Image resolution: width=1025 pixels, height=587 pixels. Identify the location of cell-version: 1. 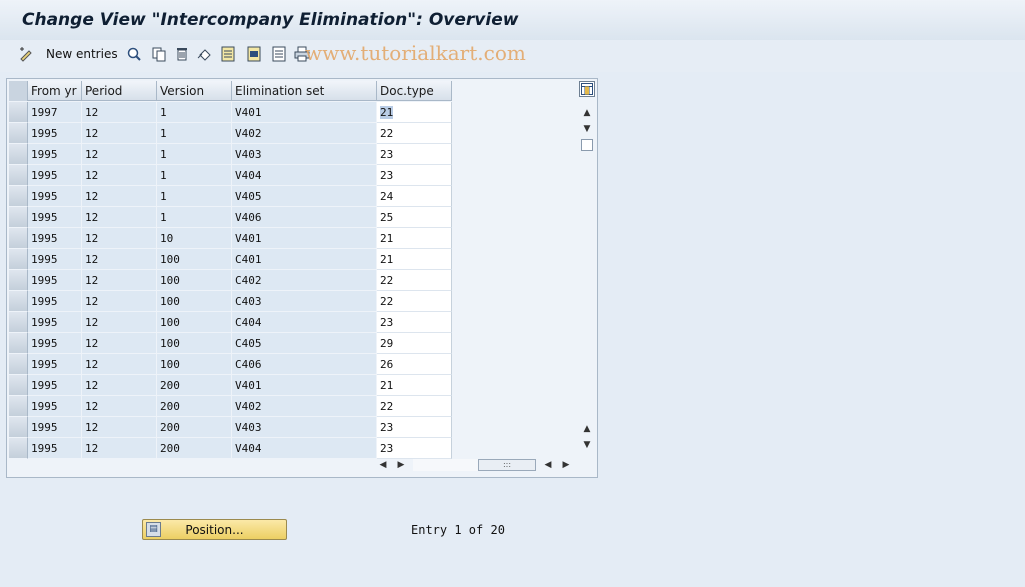
(194, 196).